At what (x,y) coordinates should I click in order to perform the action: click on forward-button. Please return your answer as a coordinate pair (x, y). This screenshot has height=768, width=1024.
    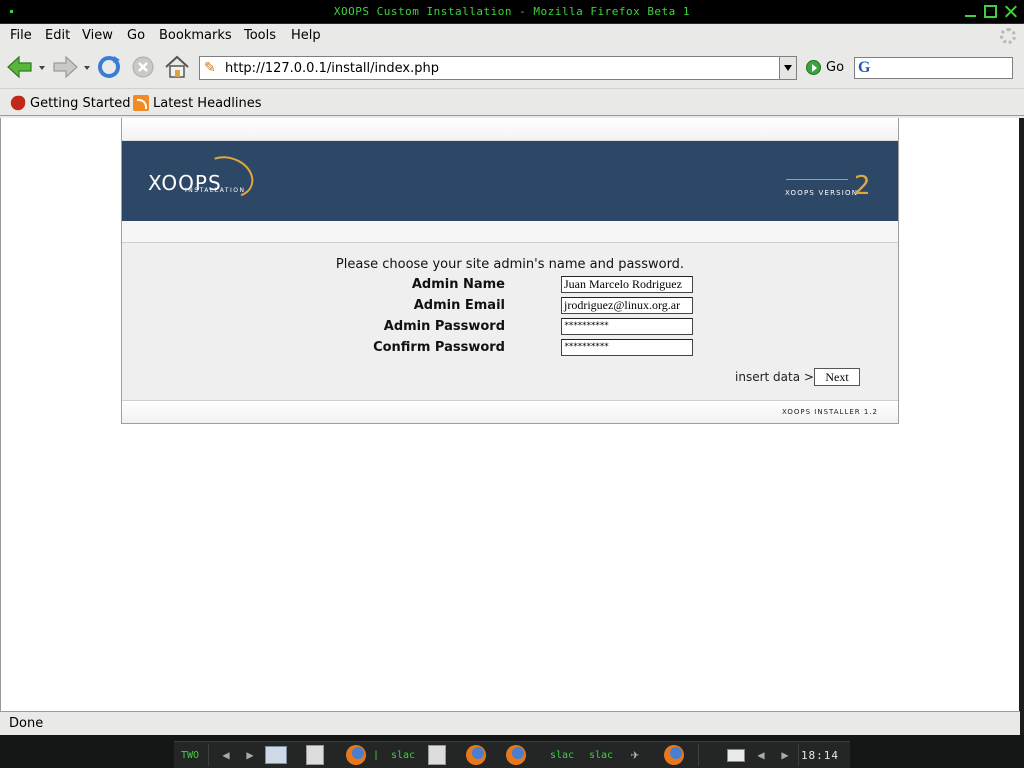
    Looking at the image, I should click on (65, 67).